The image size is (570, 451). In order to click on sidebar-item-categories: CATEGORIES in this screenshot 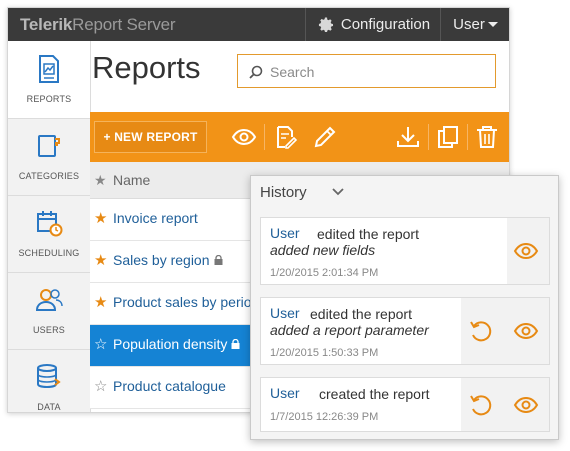, I will do `click(49, 157)`.